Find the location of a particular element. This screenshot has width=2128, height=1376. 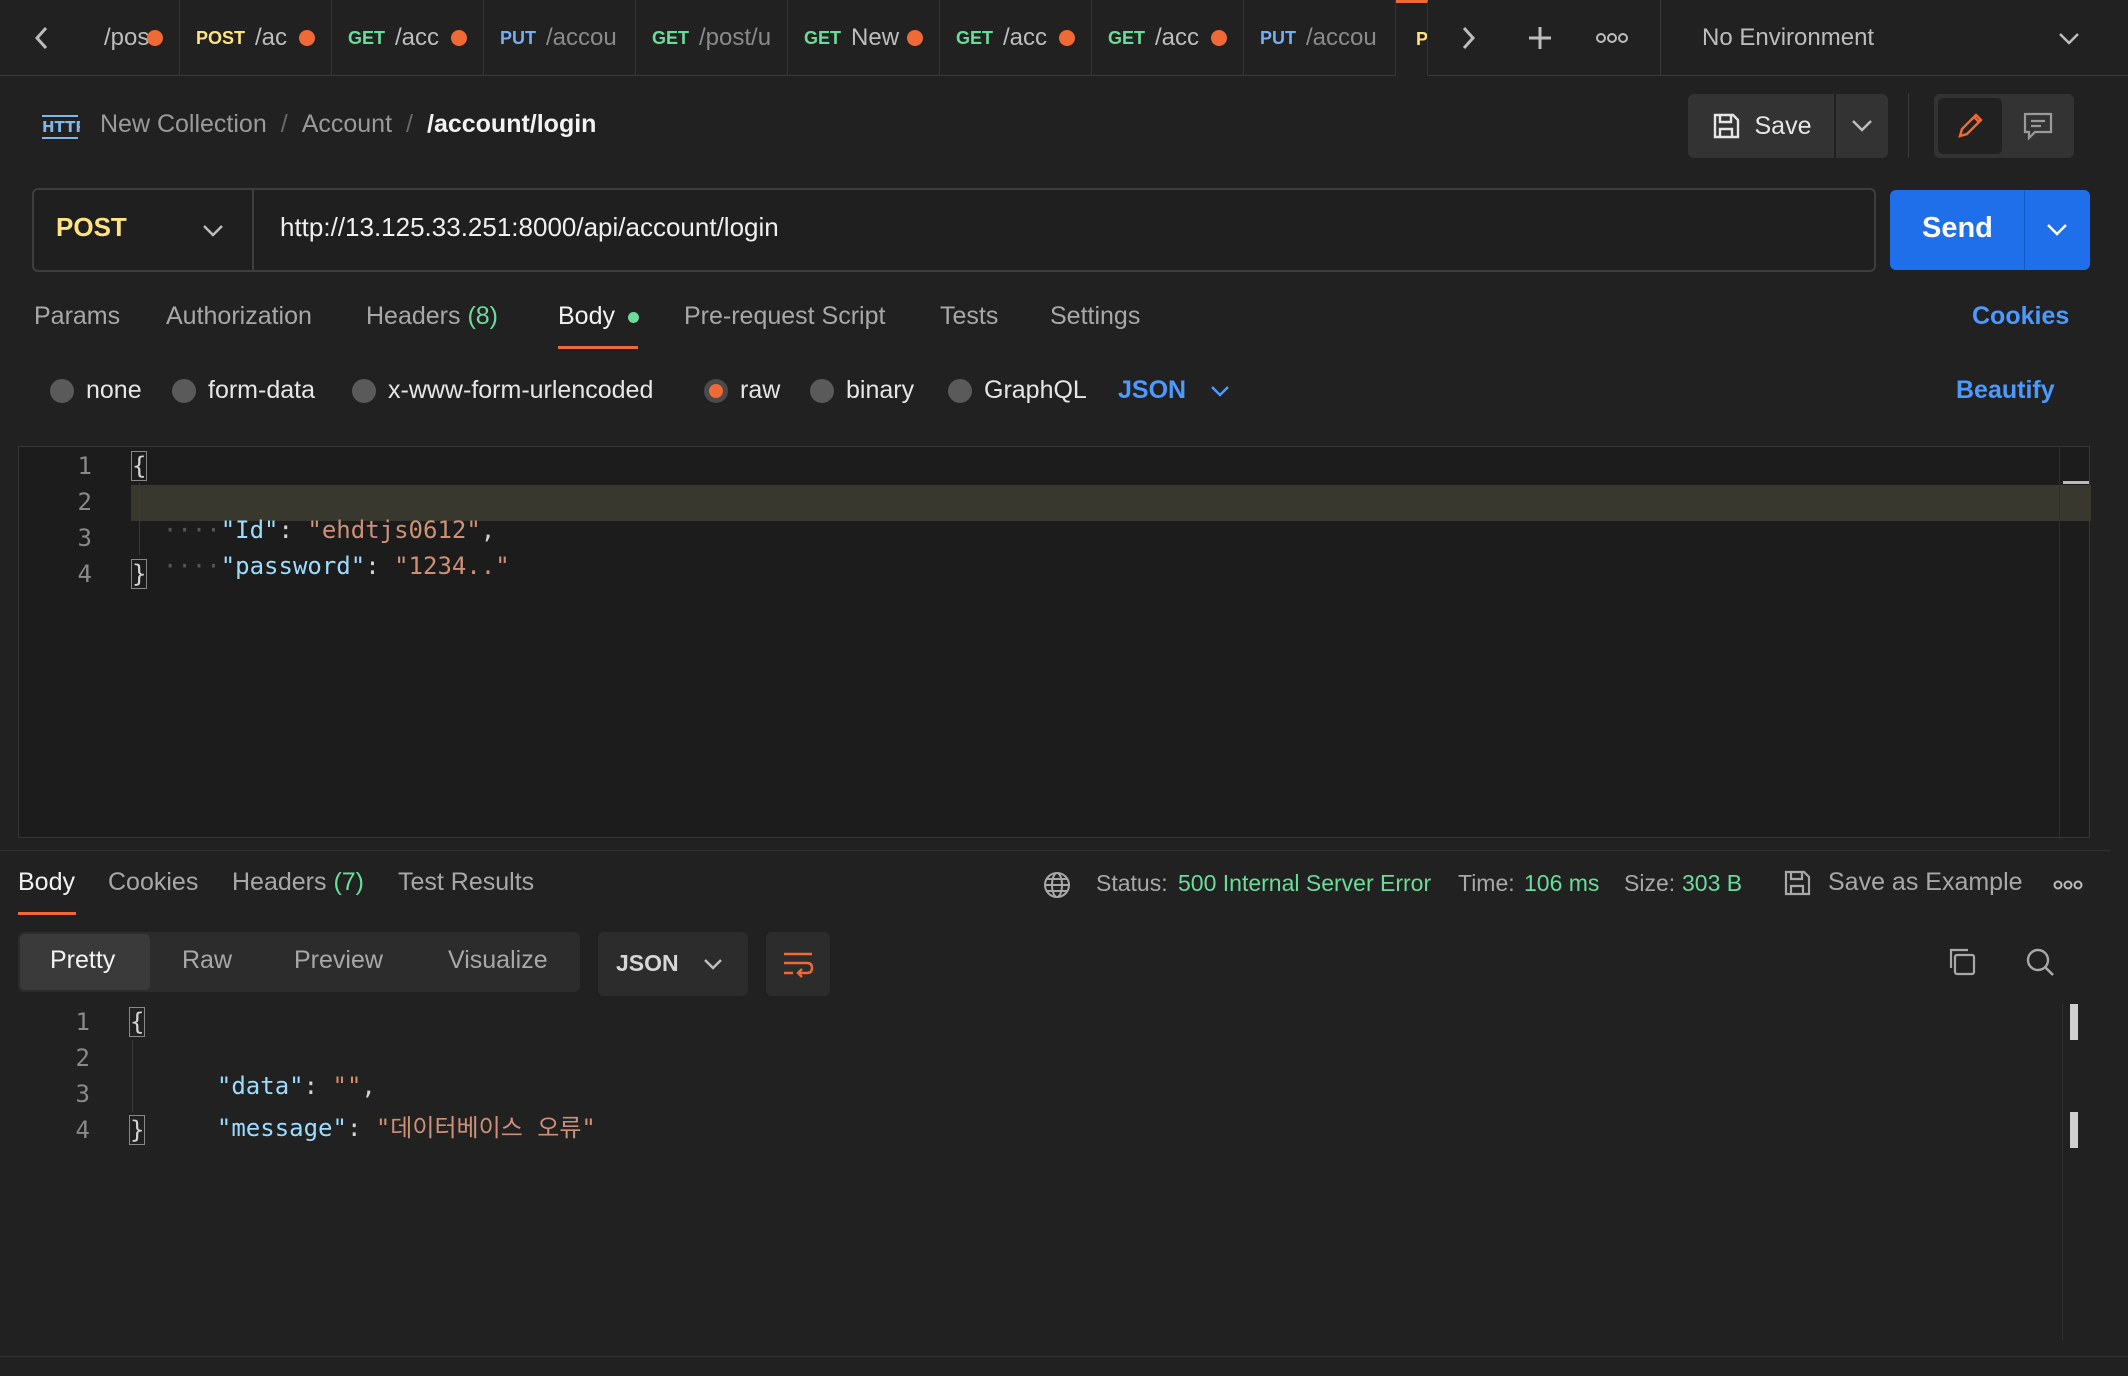

line-number: 4 is located at coordinates (82, 1130).